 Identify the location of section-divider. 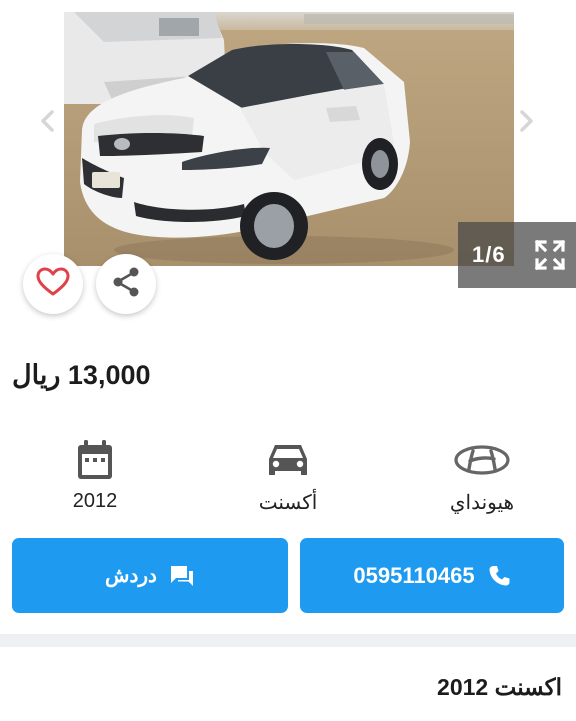
(288, 640).